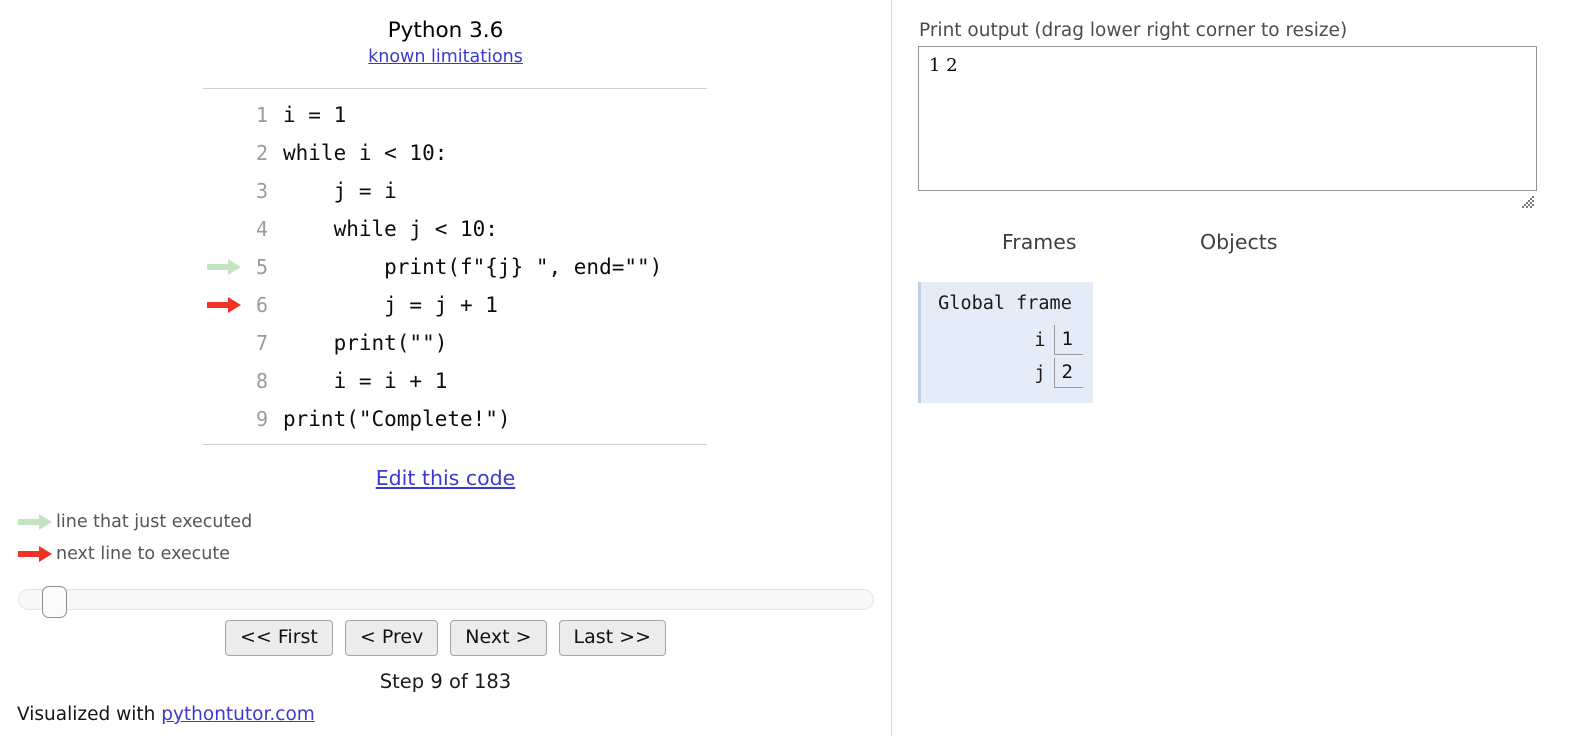  I want to click on step-slider-track, so click(446, 599).